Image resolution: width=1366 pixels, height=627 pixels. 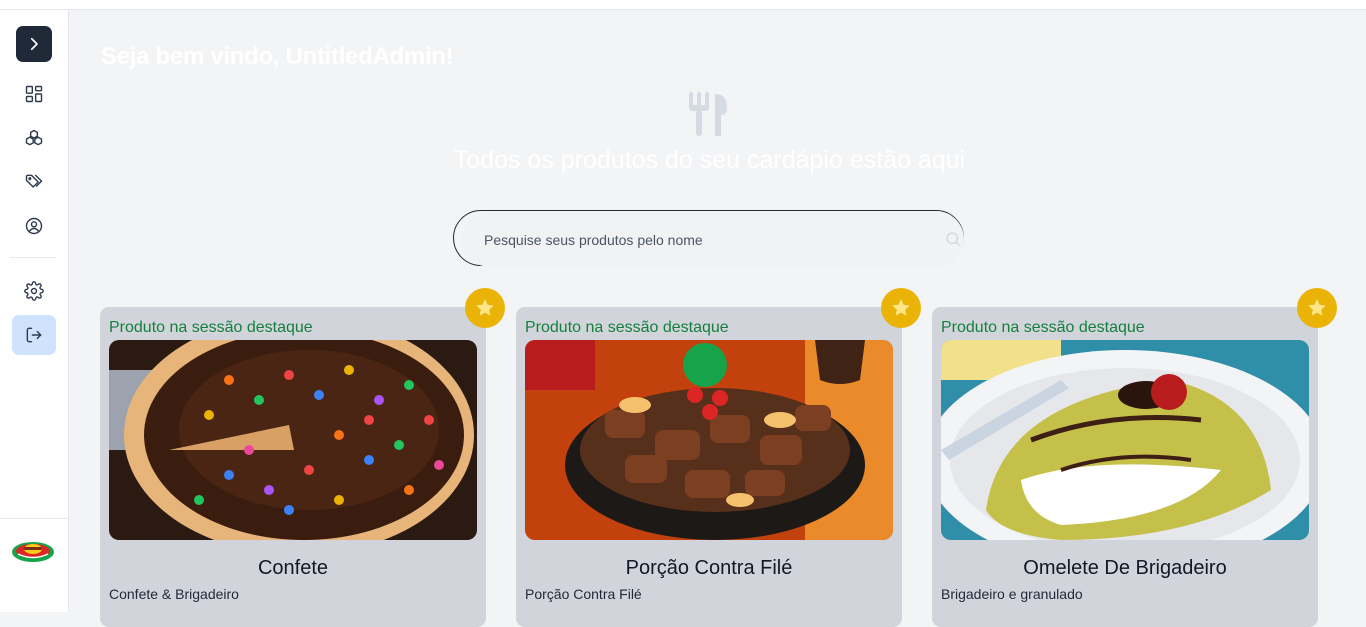 What do you see at coordinates (33, 552) in the screenshot?
I see `brand-logo` at bounding box center [33, 552].